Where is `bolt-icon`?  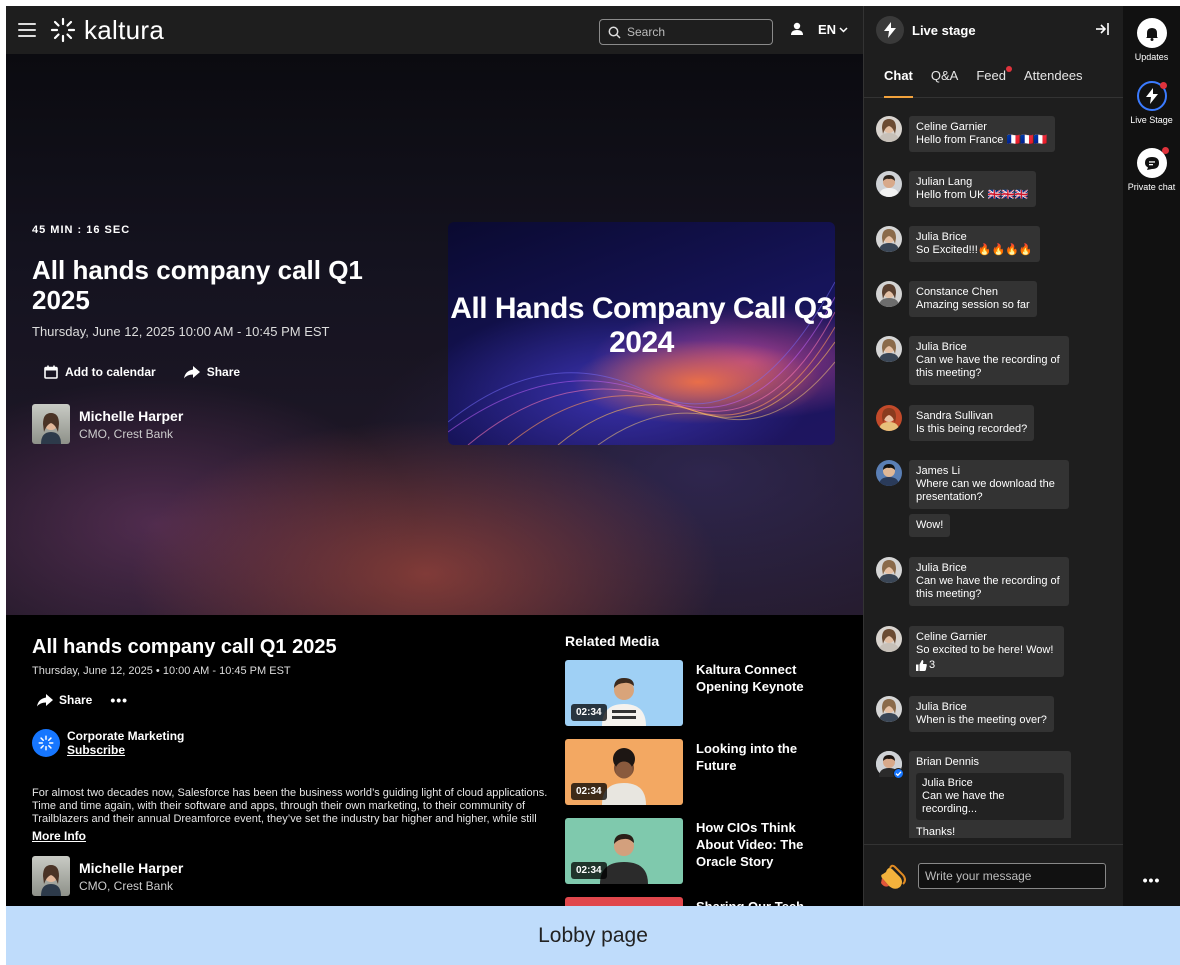
bolt-icon is located at coordinates (890, 30).